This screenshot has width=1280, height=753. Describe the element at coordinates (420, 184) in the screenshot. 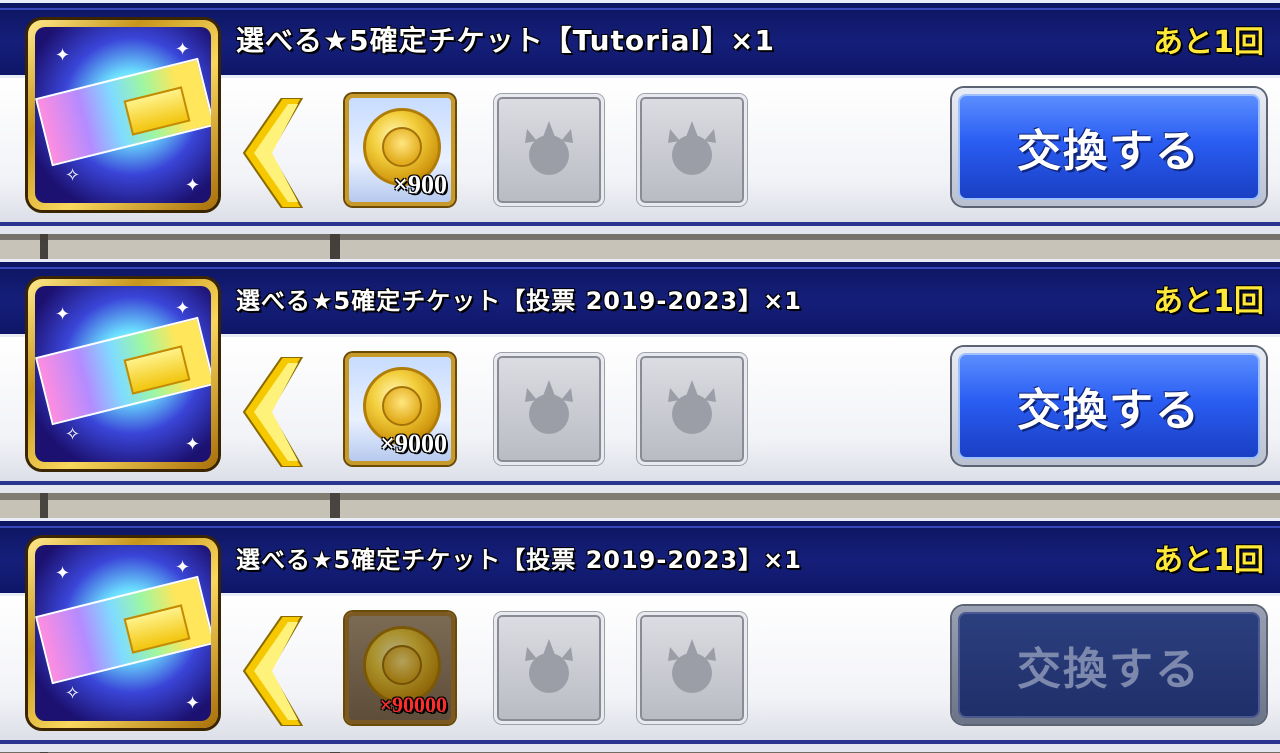

I see `cost-quantity: ×900` at that location.